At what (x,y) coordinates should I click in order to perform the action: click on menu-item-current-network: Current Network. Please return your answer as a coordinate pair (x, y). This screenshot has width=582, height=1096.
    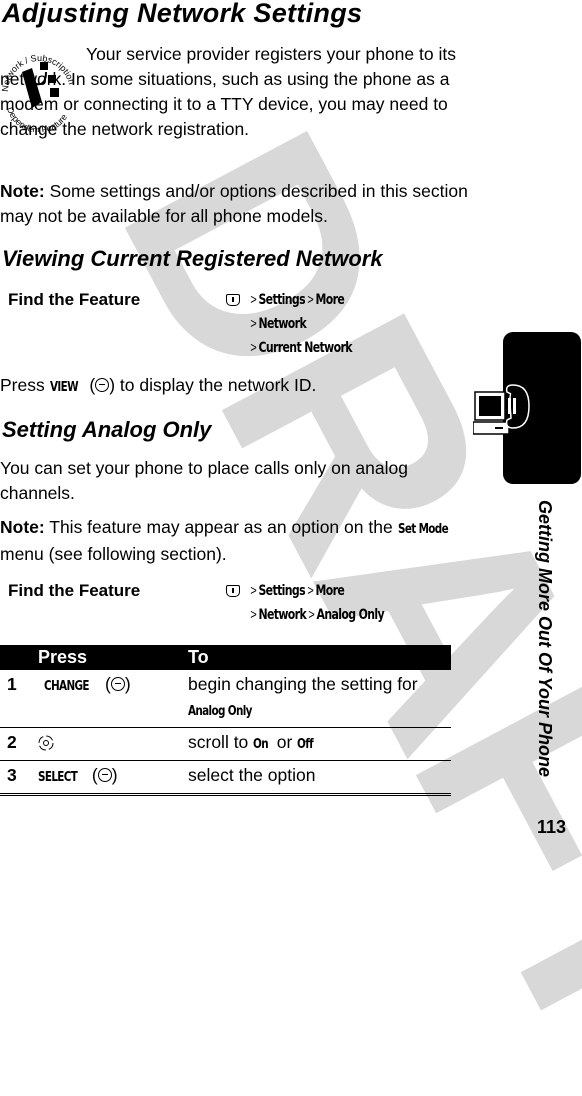
    Looking at the image, I should click on (305, 348).